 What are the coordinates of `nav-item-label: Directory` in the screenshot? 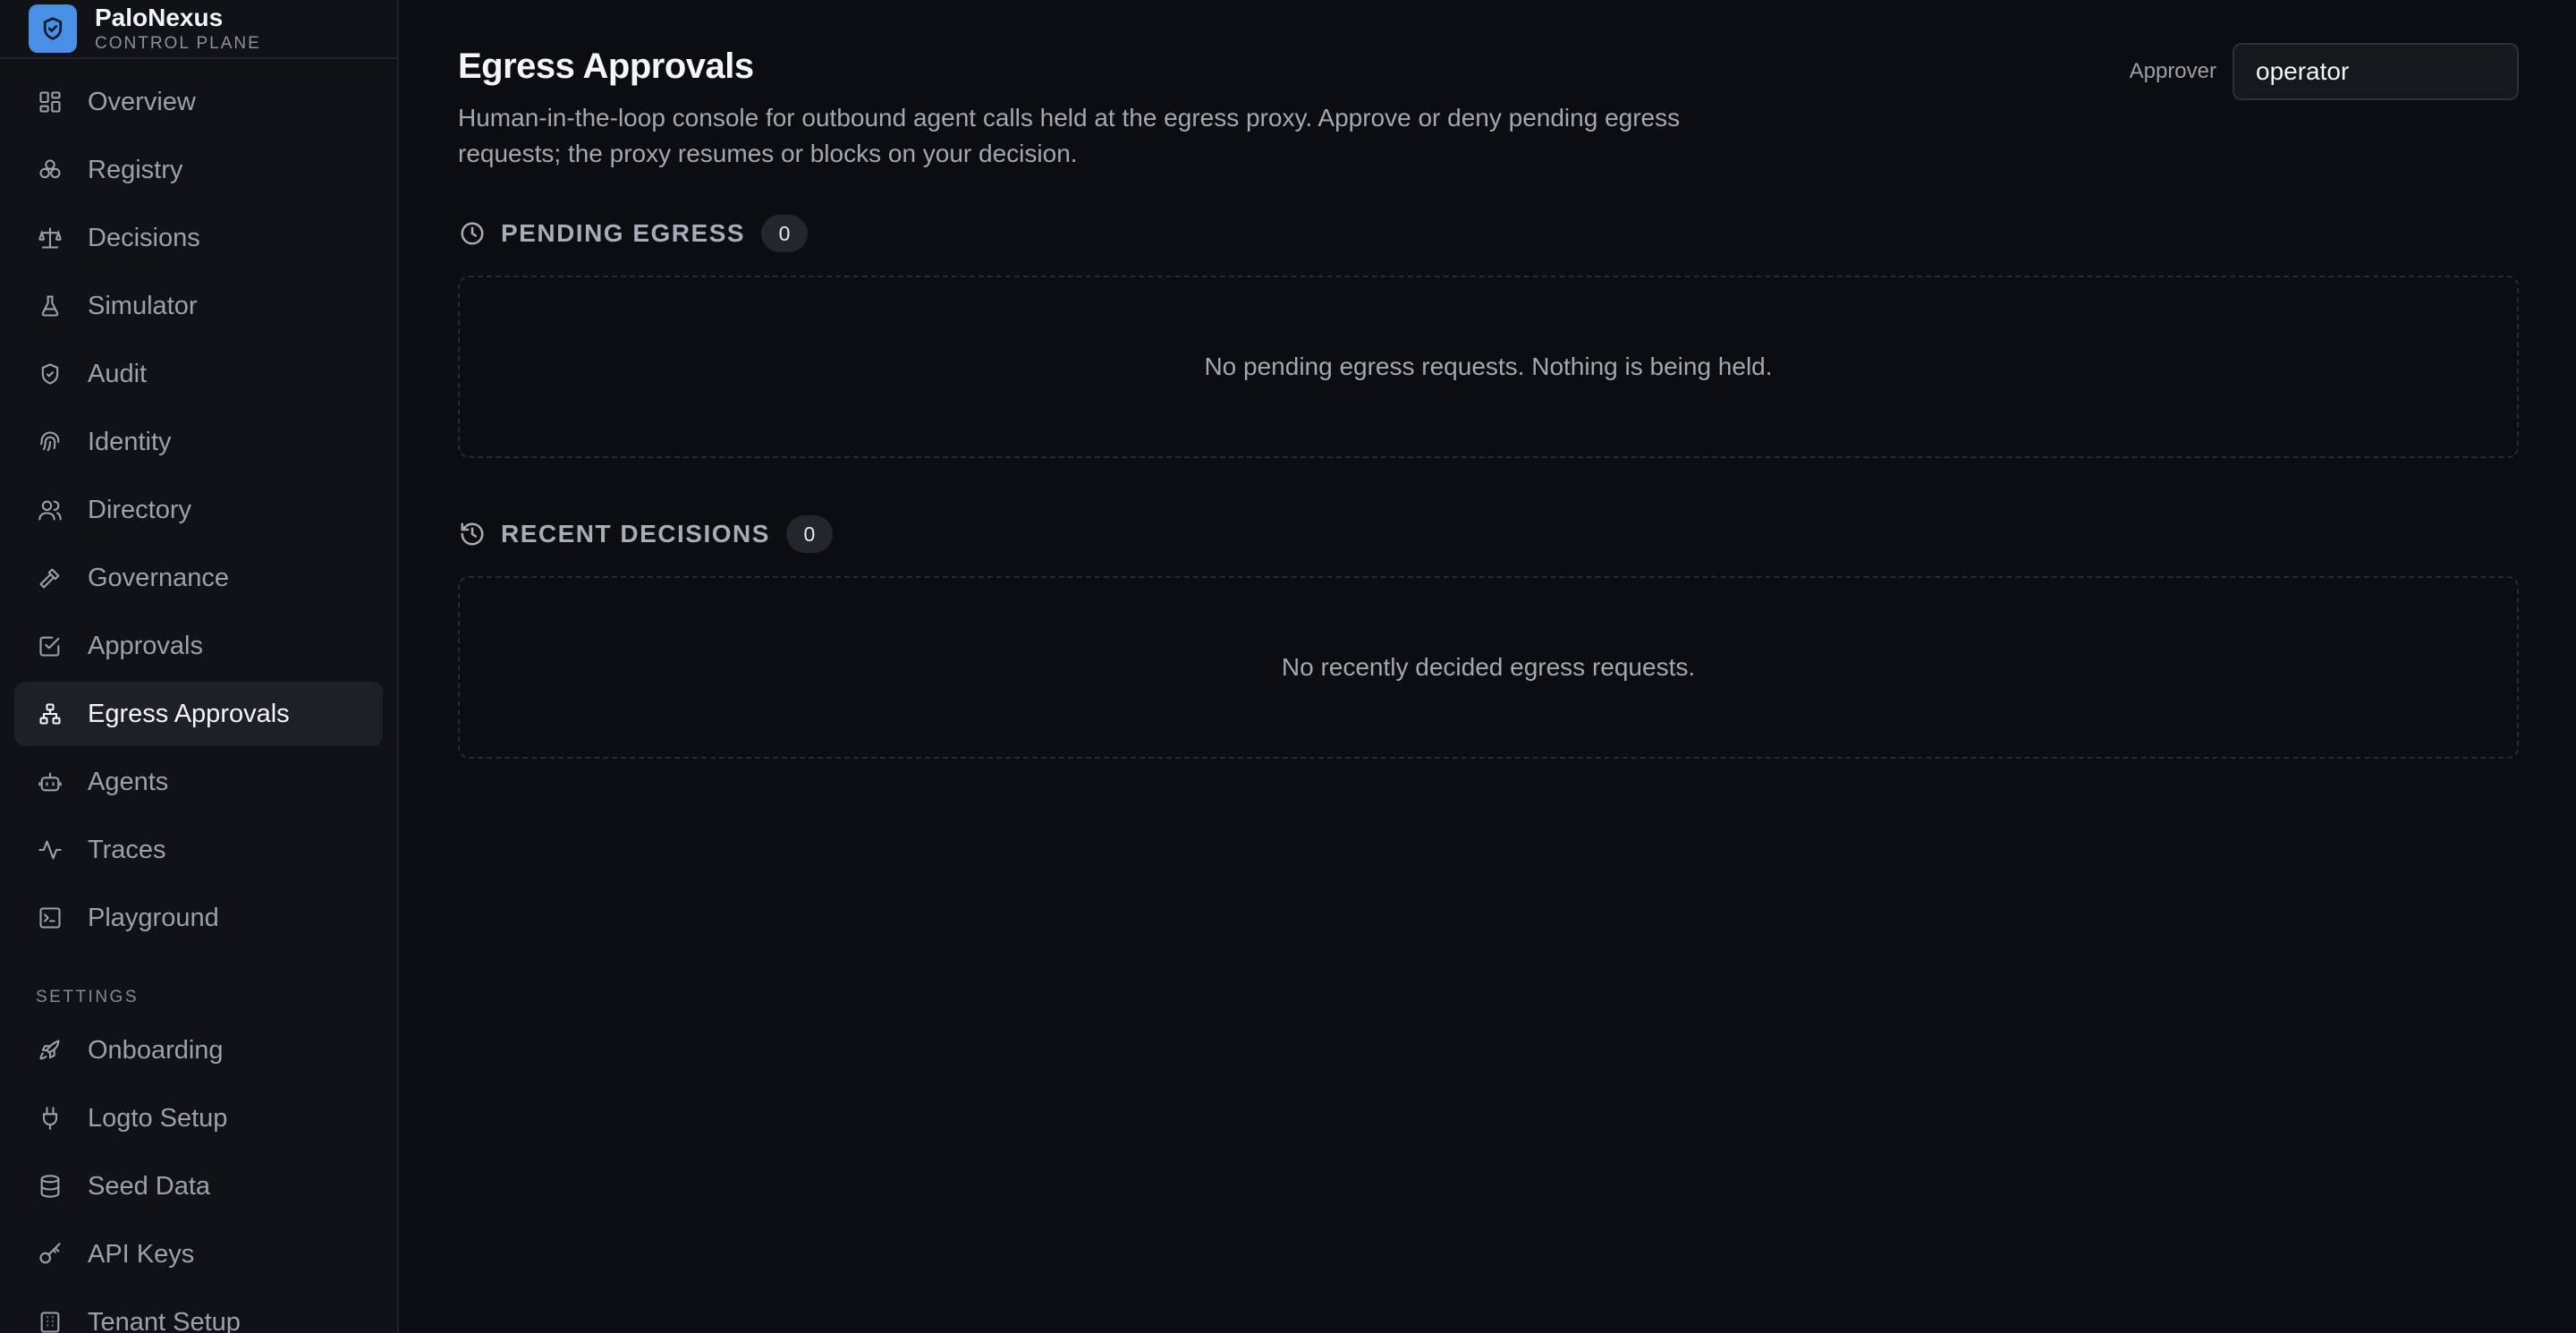 It's located at (140, 509).